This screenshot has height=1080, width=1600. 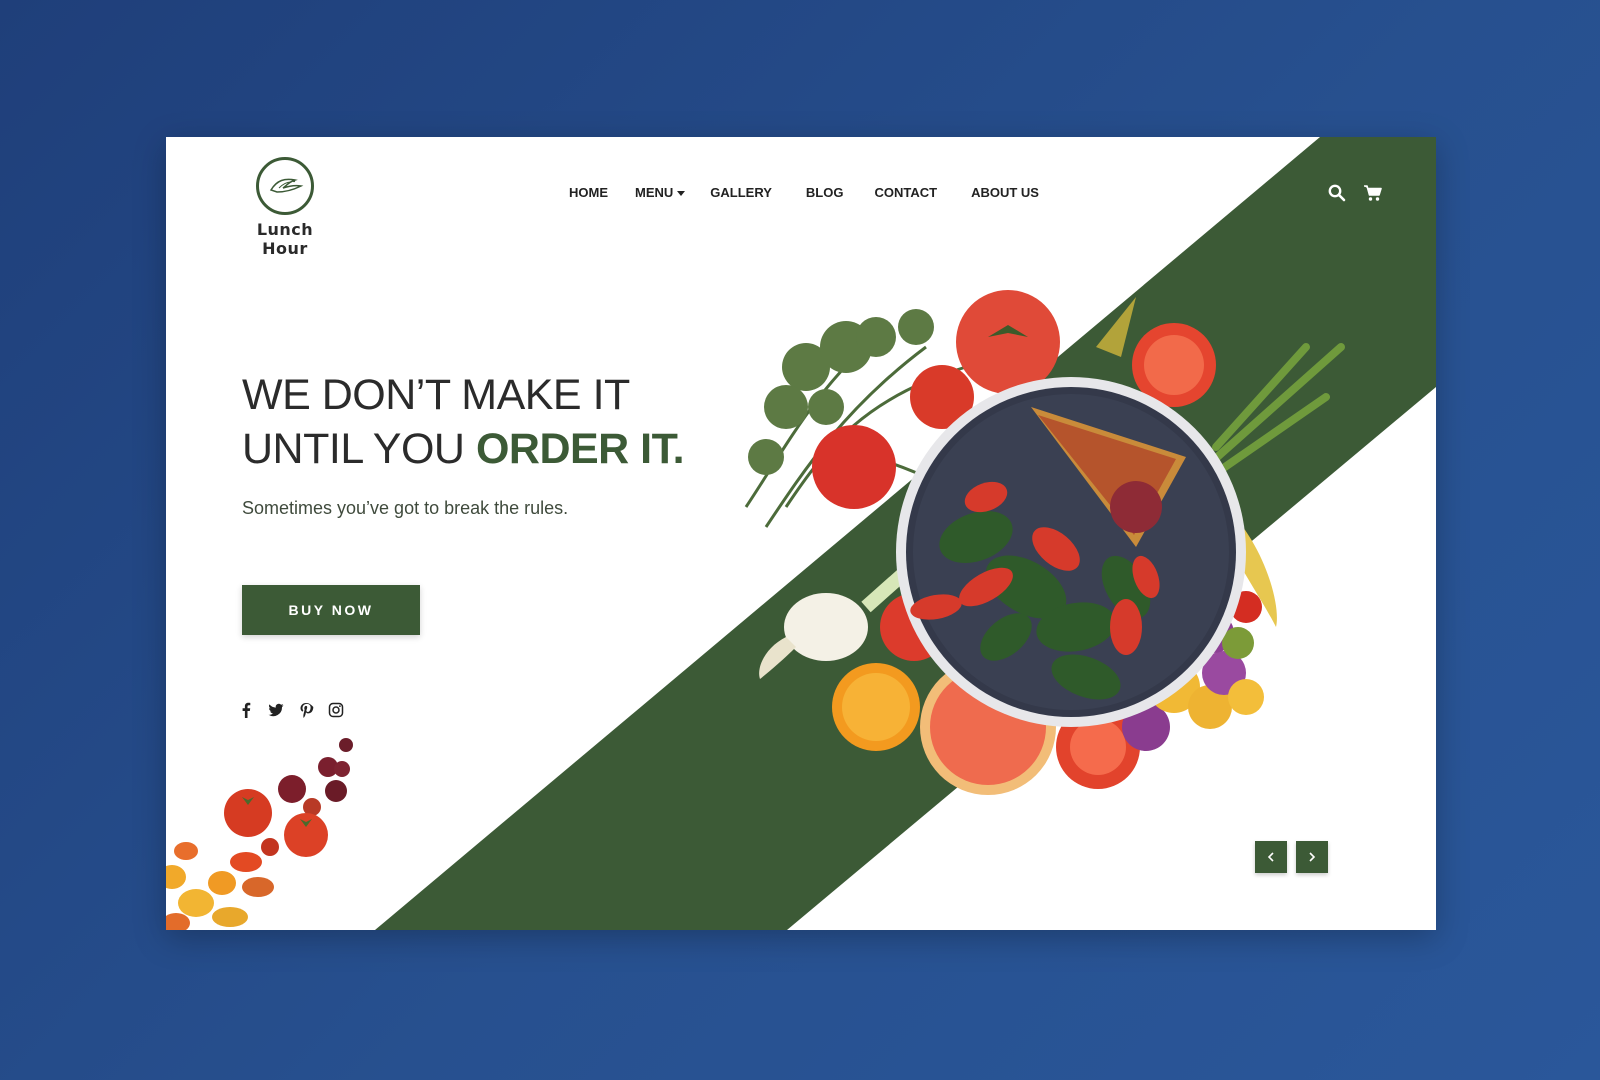 I want to click on nav-item-gallery: GALLERY, so click(x=741, y=192).